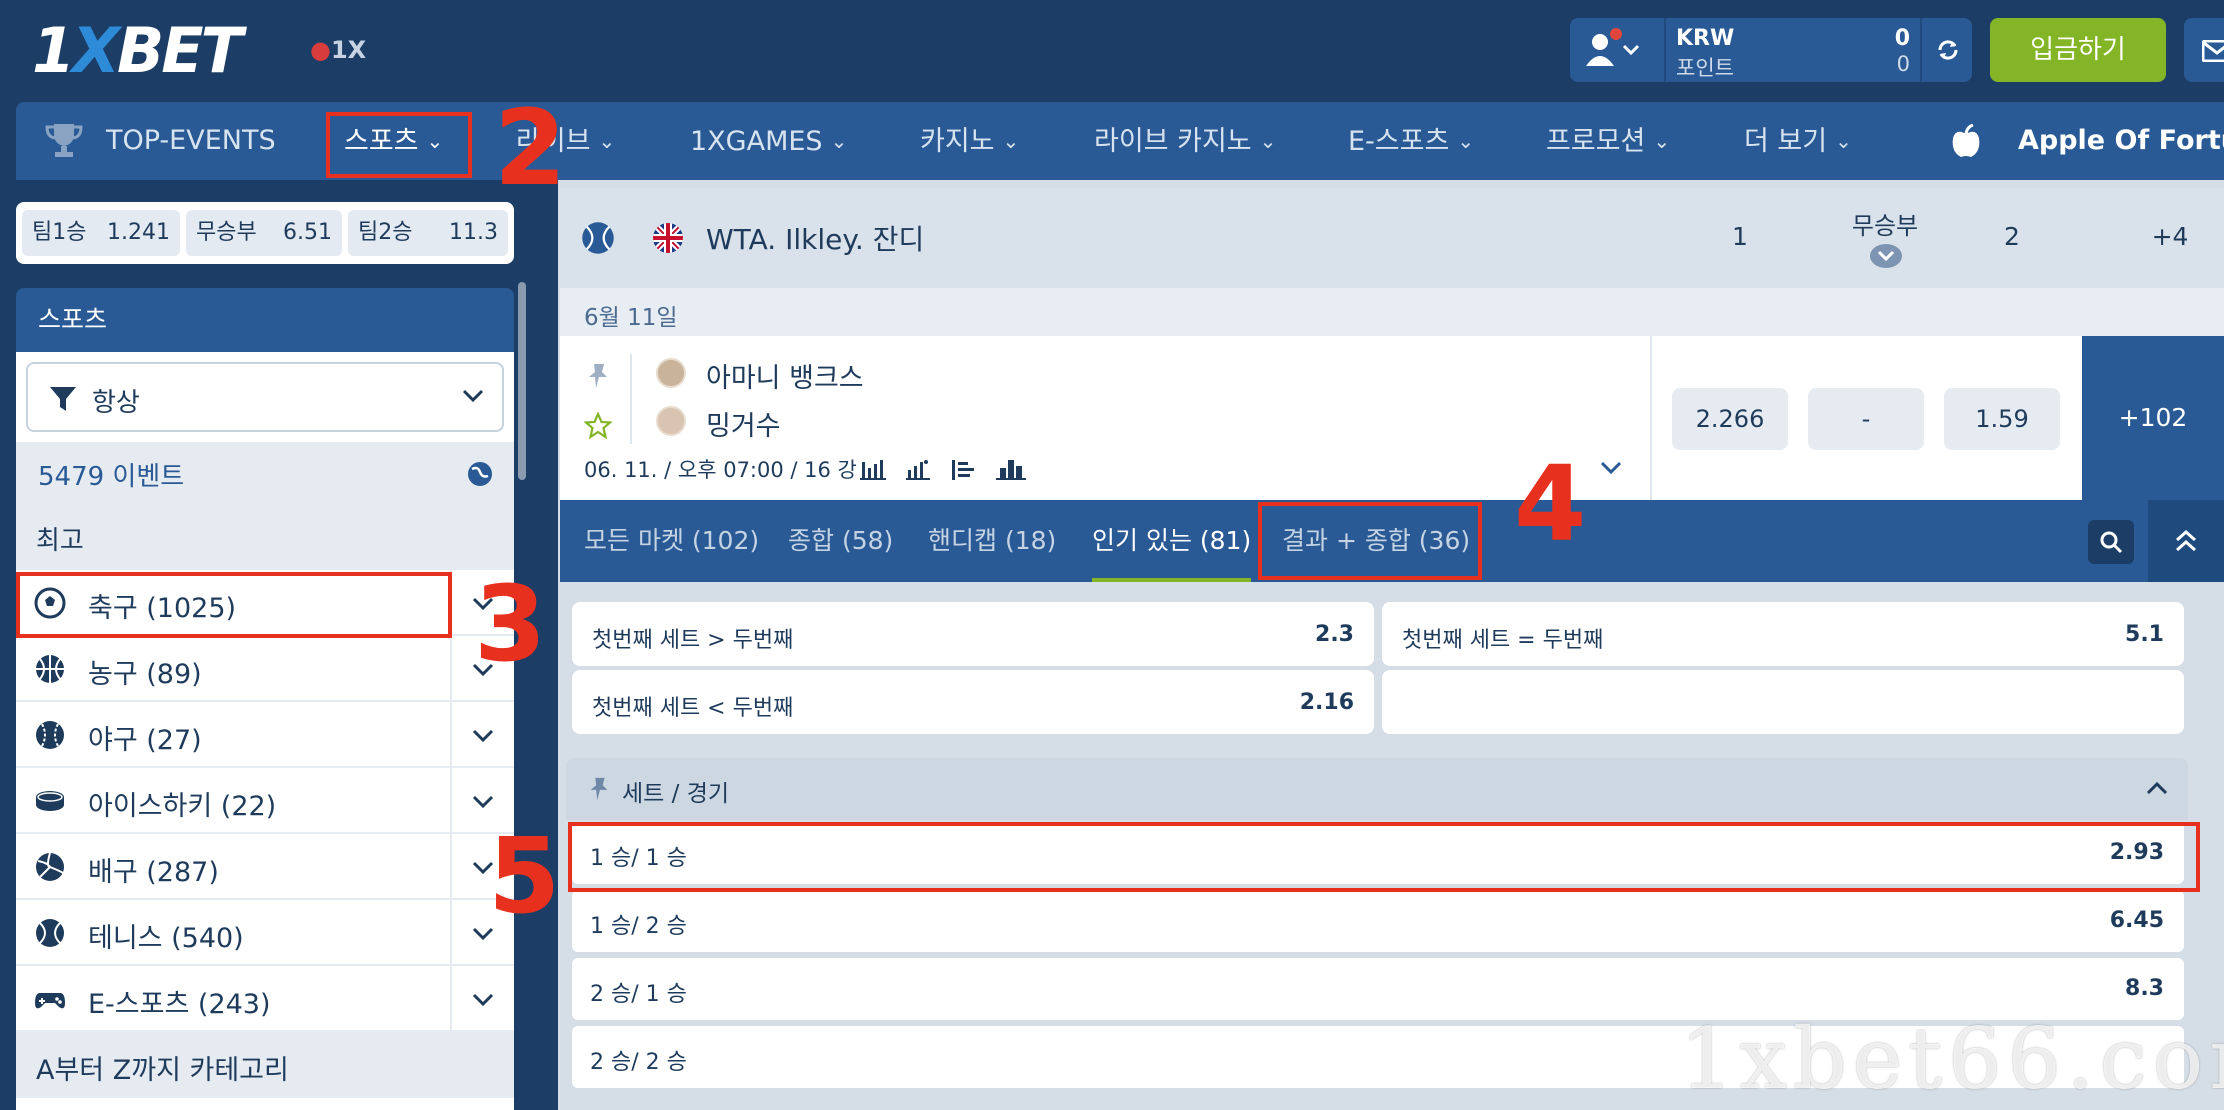 The image size is (2224, 1110). Describe the element at coordinates (815, 238) in the screenshot. I see `league-title: WTA. Ilkley. 잔디` at that location.